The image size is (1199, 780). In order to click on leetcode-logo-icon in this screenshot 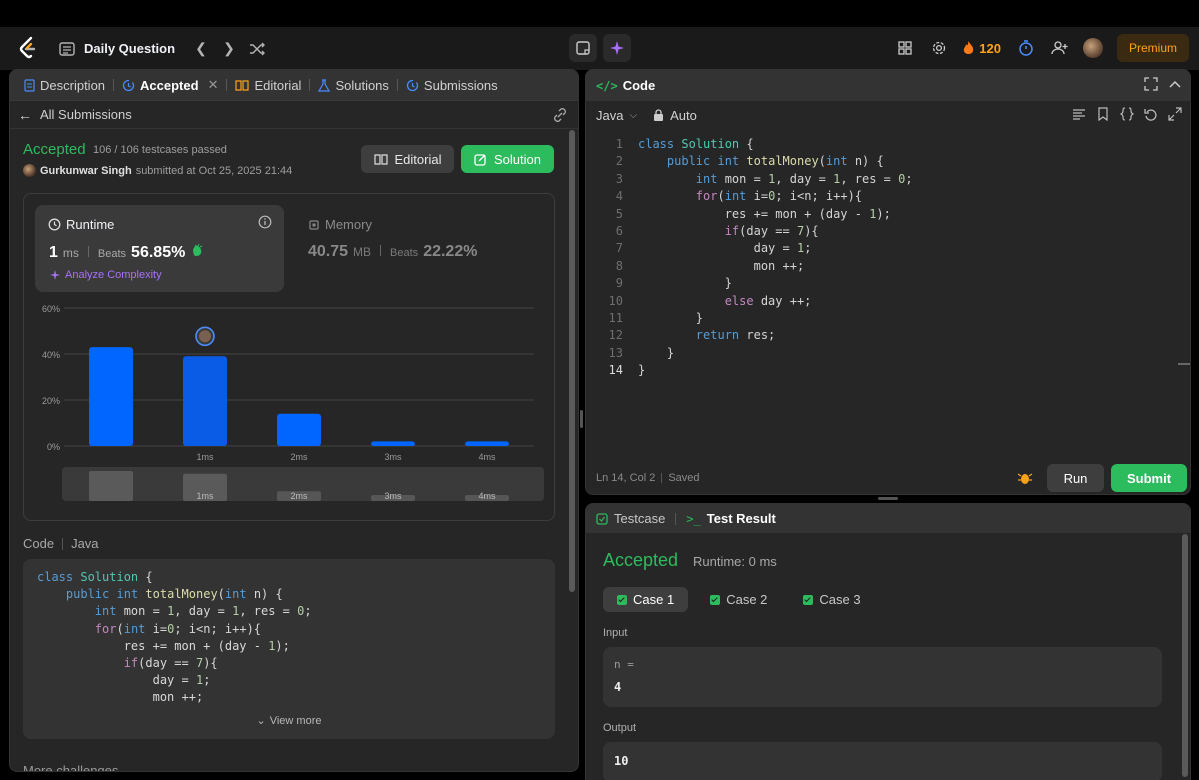, I will do `click(28, 48)`.